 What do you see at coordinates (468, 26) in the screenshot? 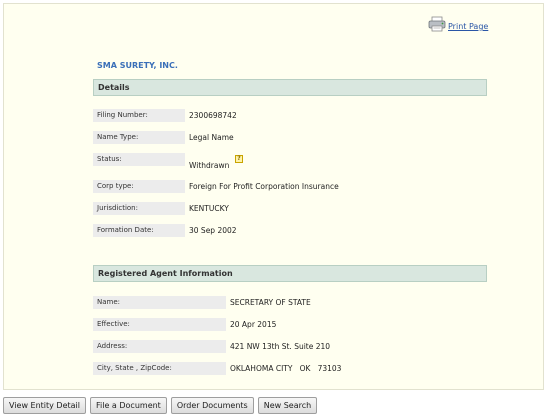
I see `print-page-link: Print Page` at bounding box center [468, 26].